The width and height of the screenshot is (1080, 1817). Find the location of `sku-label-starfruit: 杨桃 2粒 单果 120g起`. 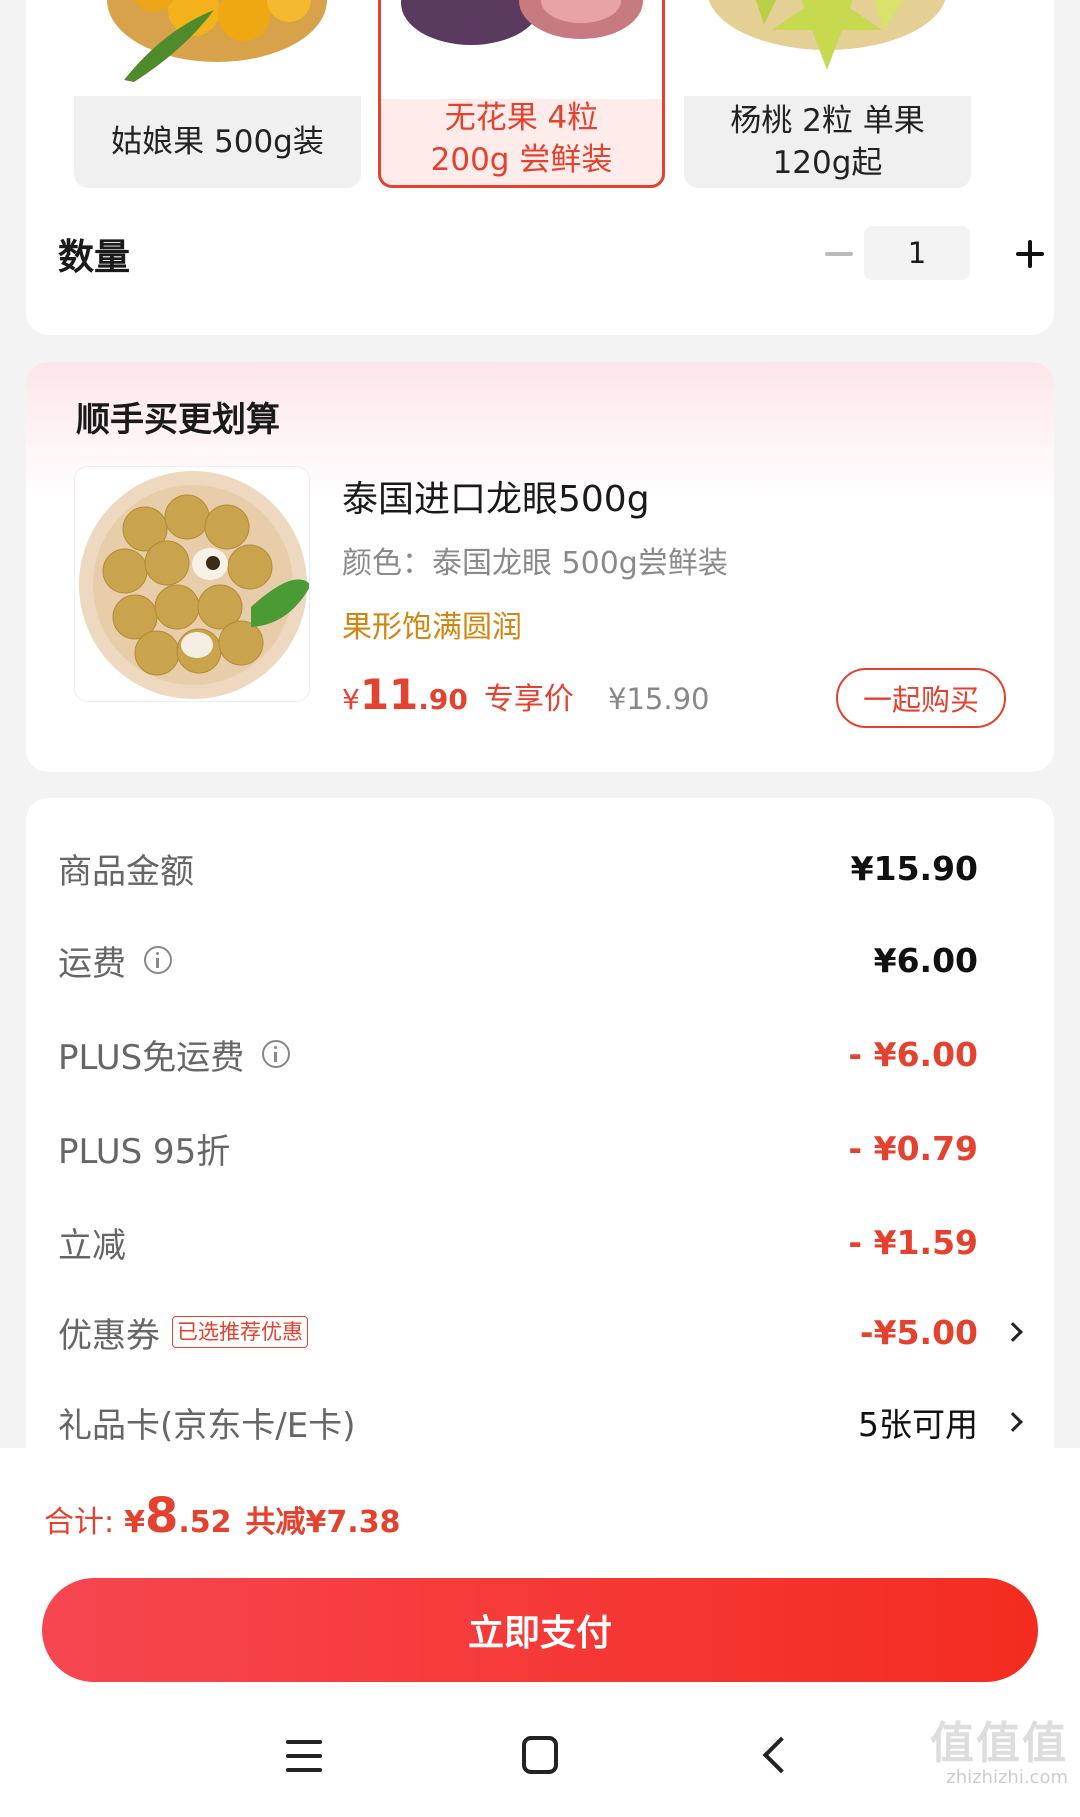

sku-label-starfruit: 杨桃 2粒 单果 120g起 is located at coordinates (827, 142).